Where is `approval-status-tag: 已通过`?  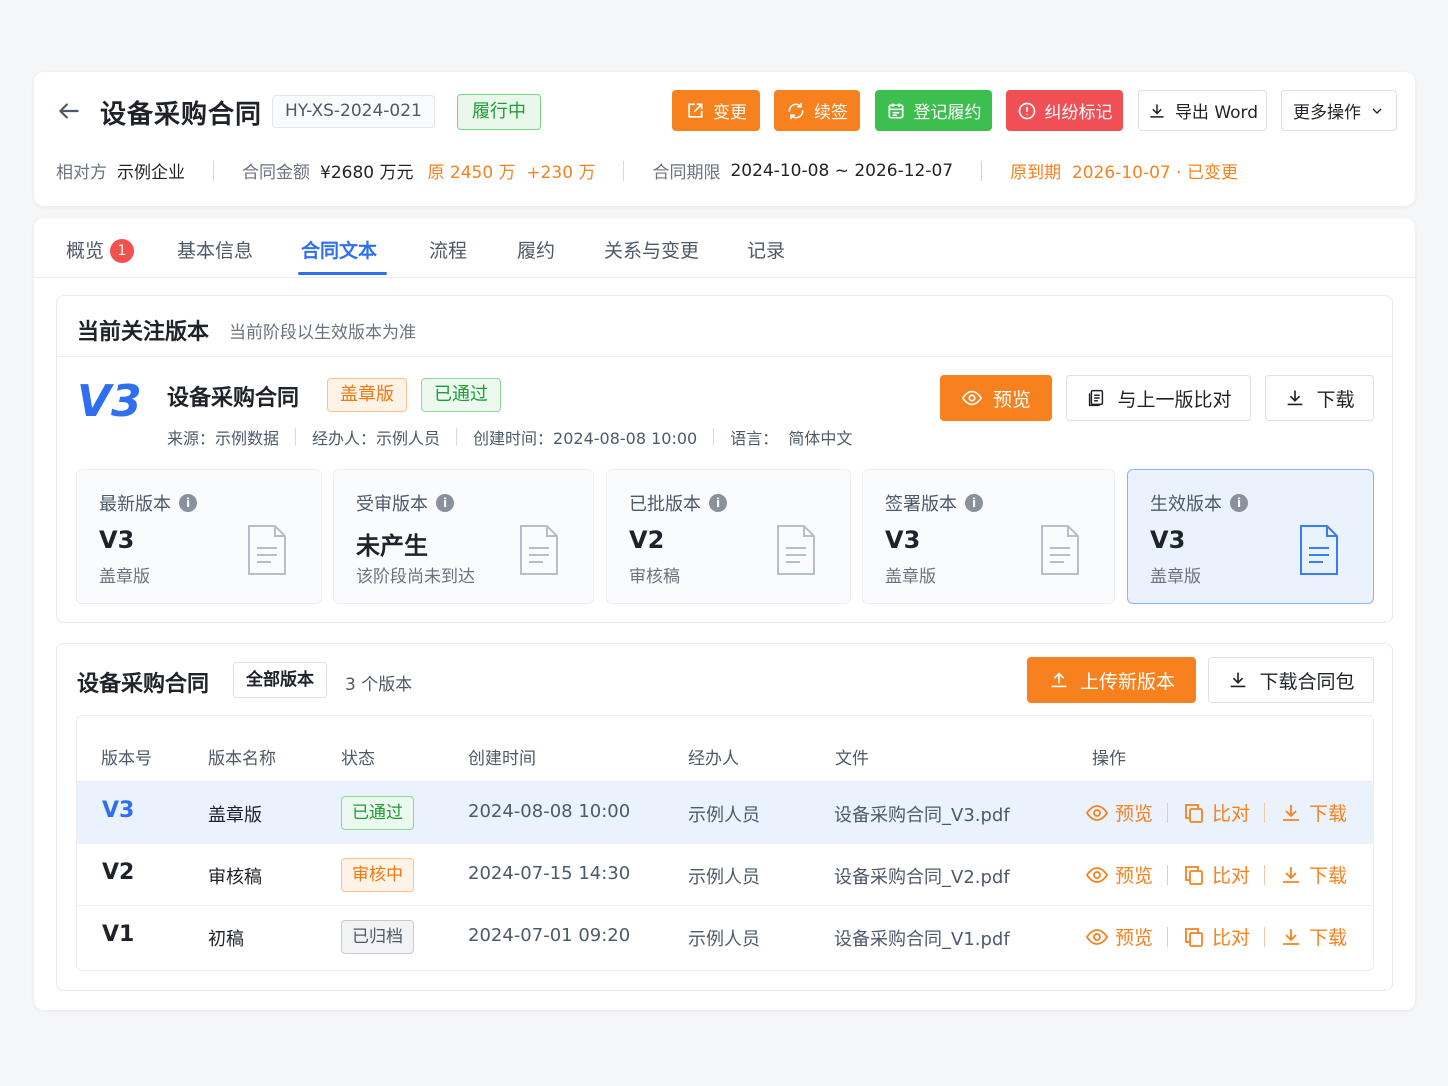
approval-status-tag: 已通过 is located at coordinates (461, 395).